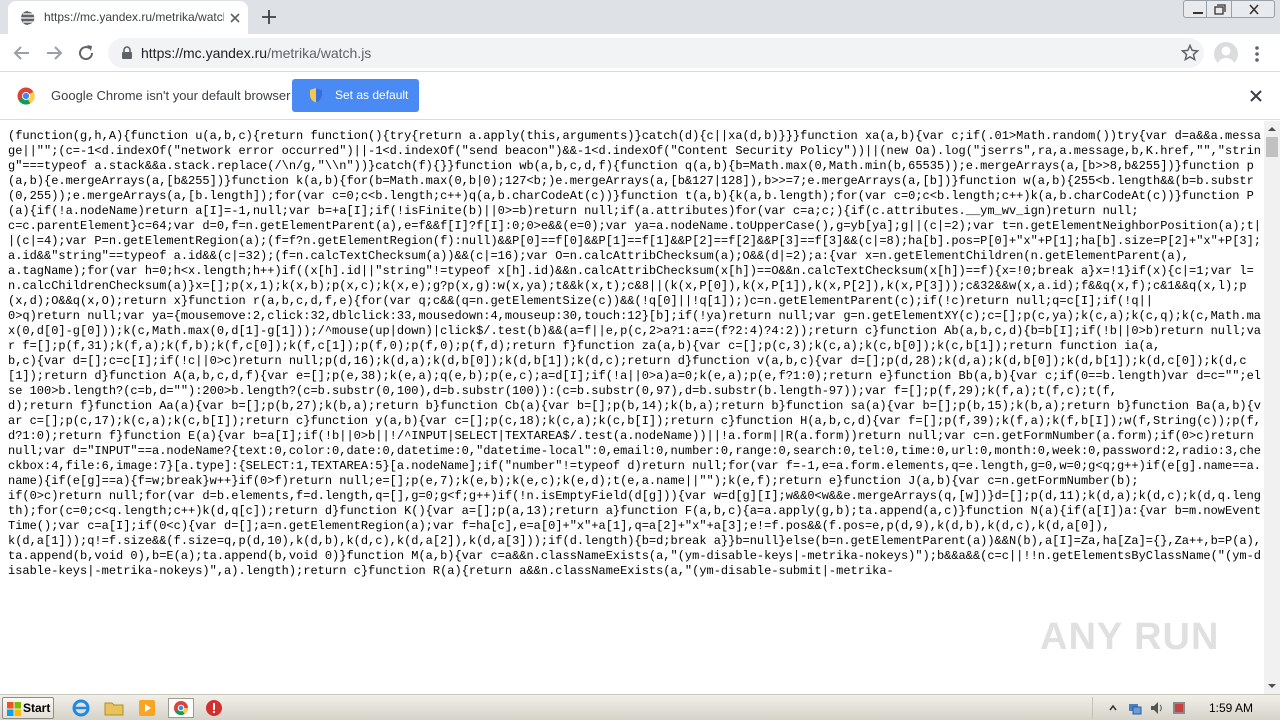  What do you see at coordinates (316, 95) in the screenshot?
I see `shield-icon` at bounding box center [316, 95].